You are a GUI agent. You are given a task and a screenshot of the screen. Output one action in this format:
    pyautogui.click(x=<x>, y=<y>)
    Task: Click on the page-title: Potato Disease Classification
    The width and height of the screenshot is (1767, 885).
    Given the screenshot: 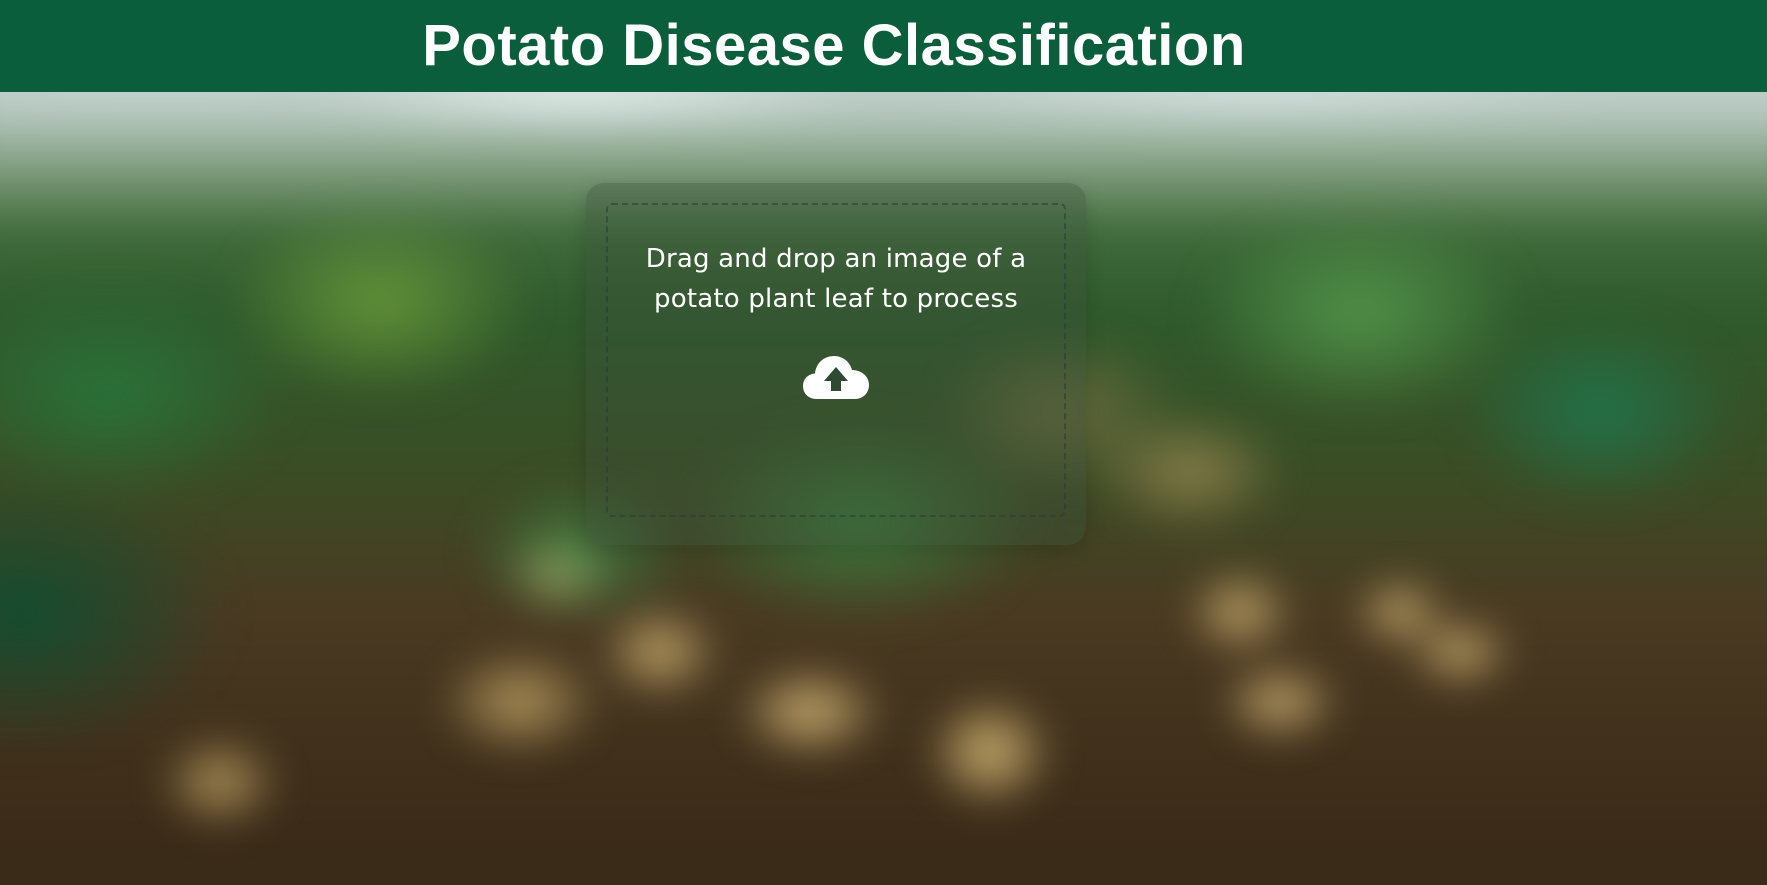 What is the action you would take?
    pyautogui.click(x=834, y=45)
    